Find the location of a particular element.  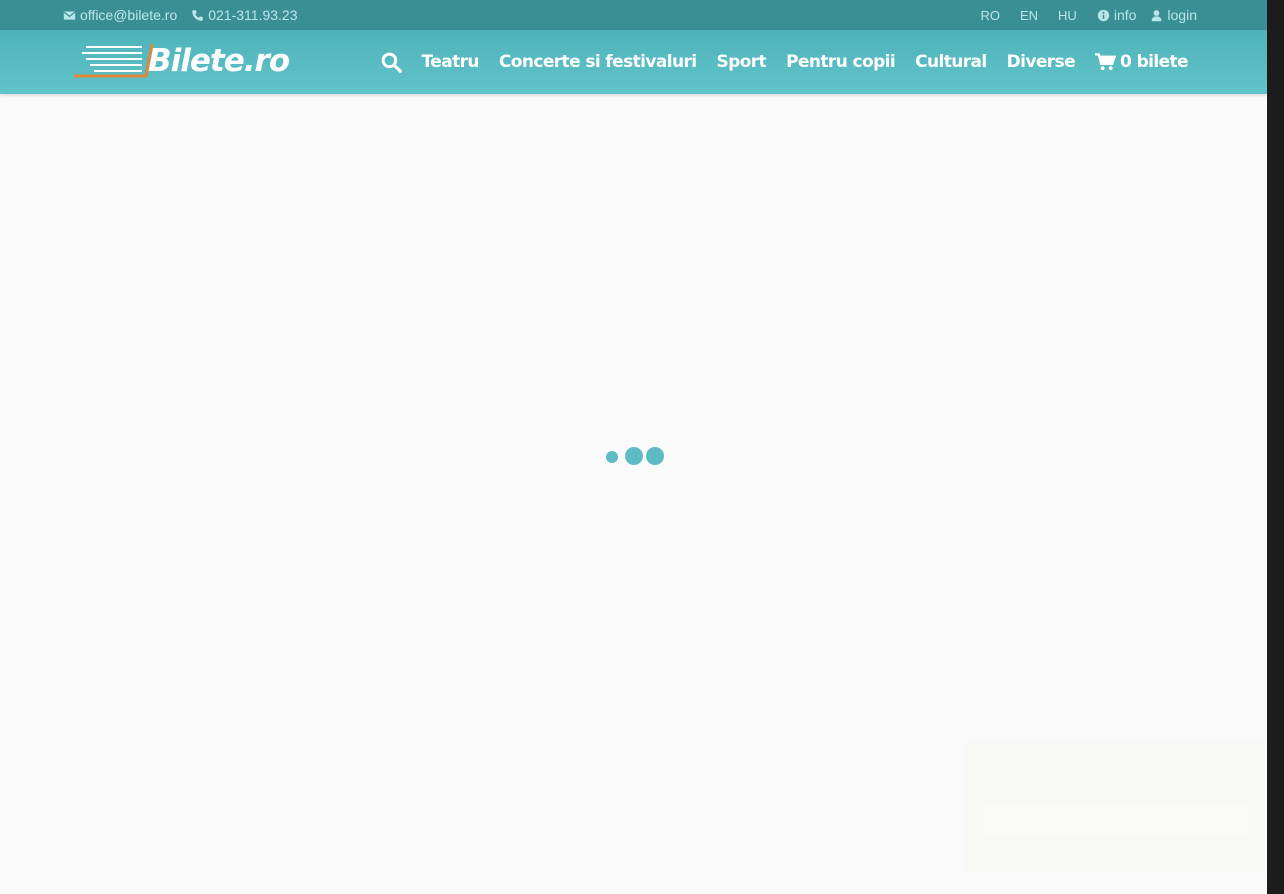

email-link: office@bilete.ro is located at coordinates (120, 15).